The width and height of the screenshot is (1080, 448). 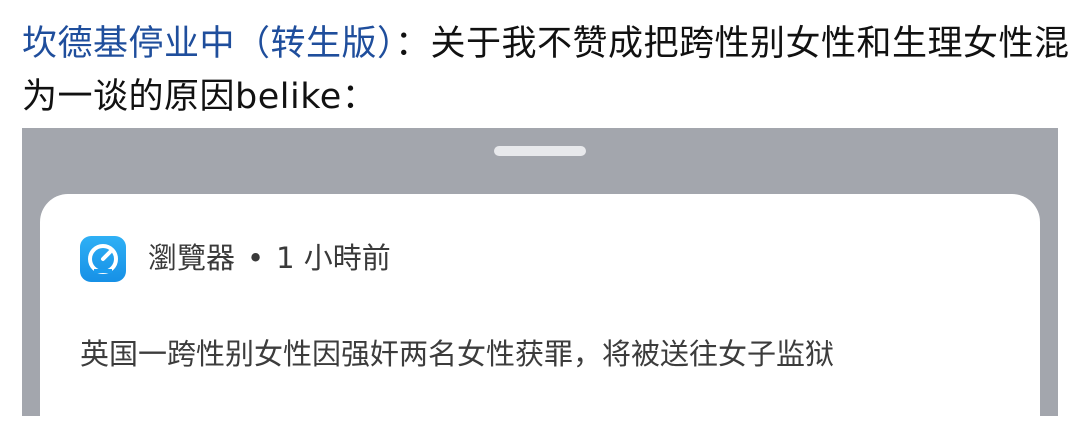 I want to click on drag-handle, so click(x=540, y=151).